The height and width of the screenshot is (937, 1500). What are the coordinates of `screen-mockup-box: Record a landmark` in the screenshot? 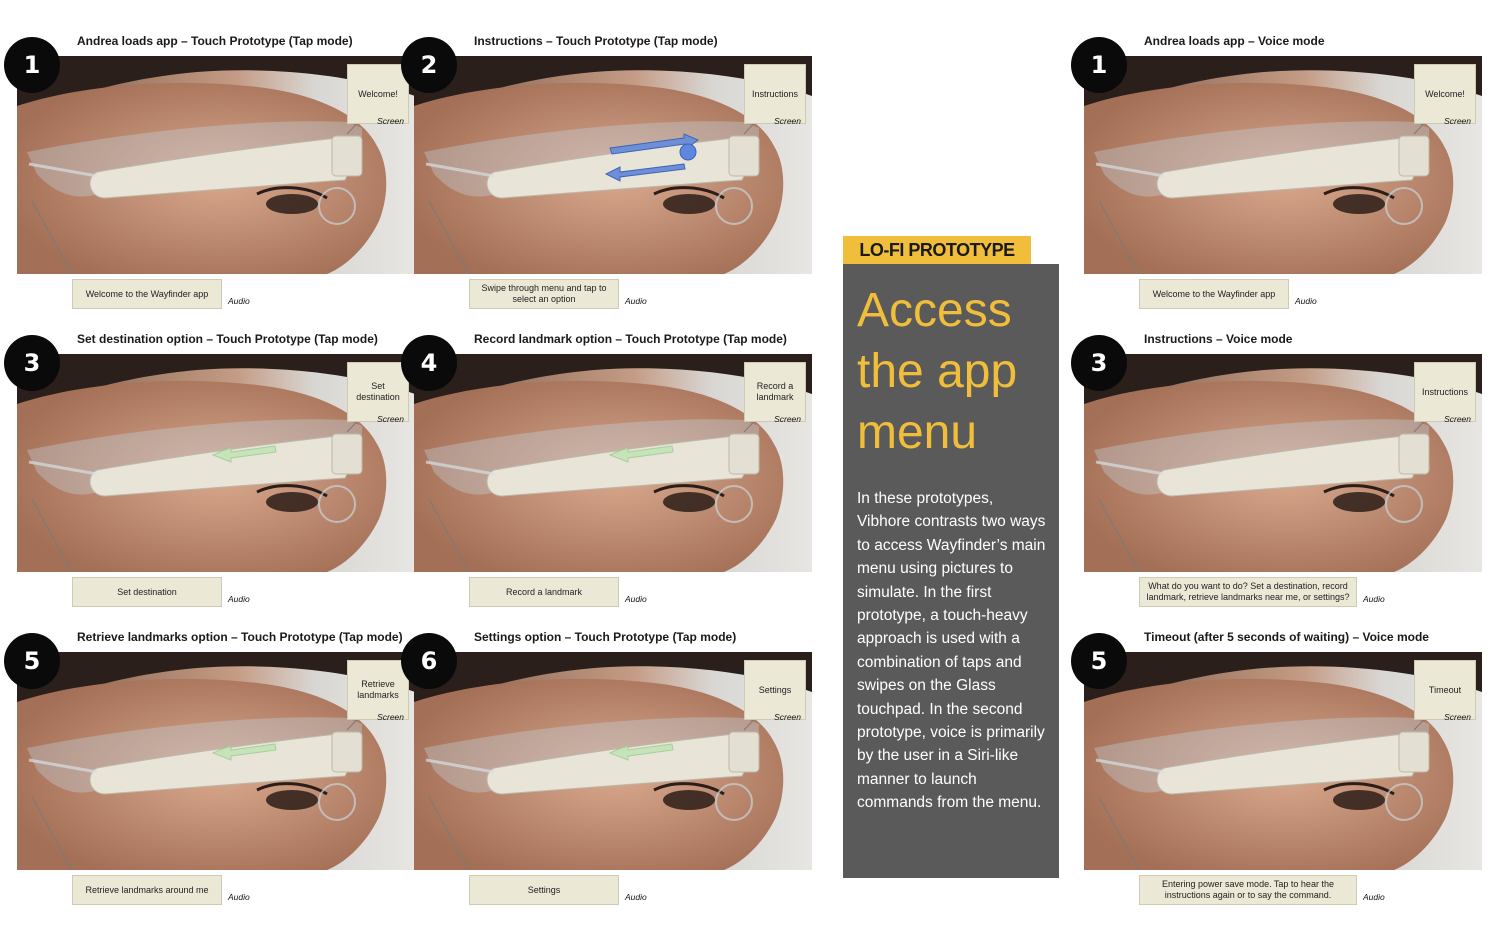 It's located at (775, 392).